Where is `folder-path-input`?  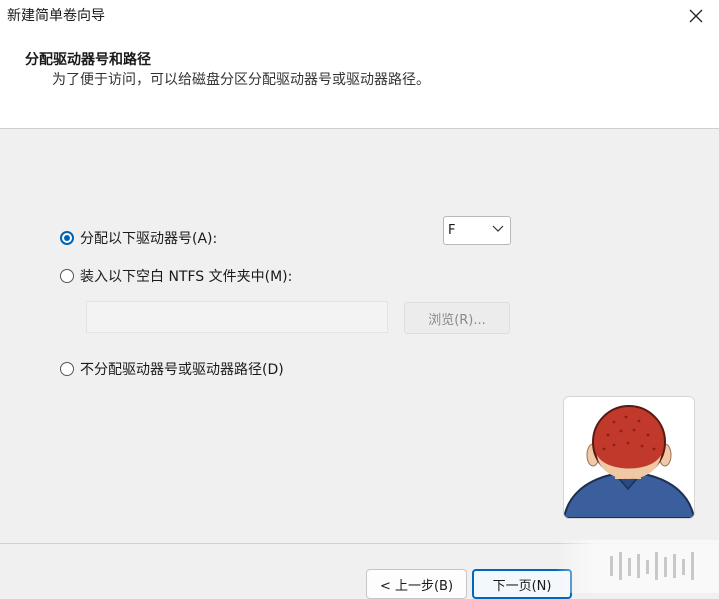
folder-path-input is located at coordinates (237, 317).